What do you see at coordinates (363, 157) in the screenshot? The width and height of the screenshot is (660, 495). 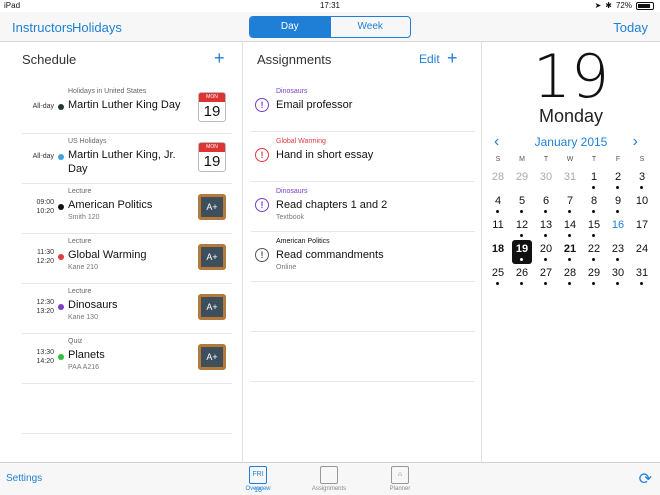 I see `assignment-item: ! Global Warming Hand in short essay` at bounding box center [363, 157].